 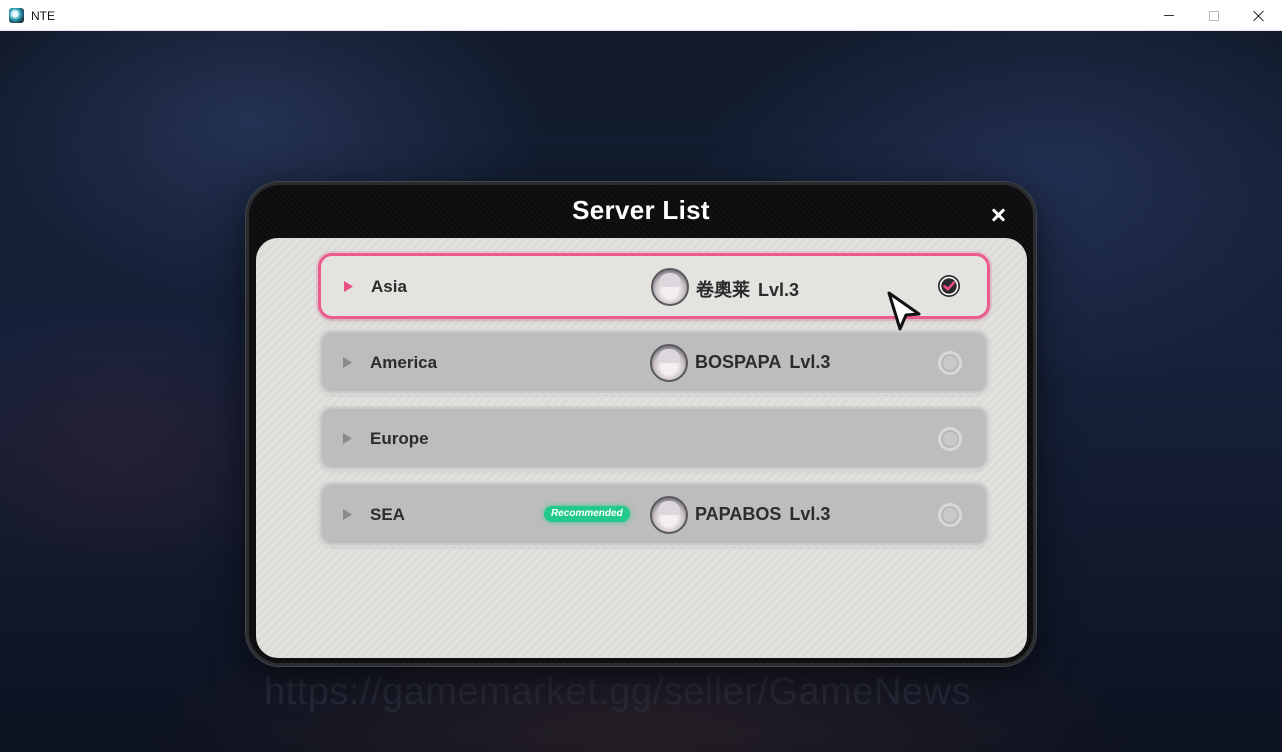 I want to click on server-name: Europe, so click(x=399, y=438).